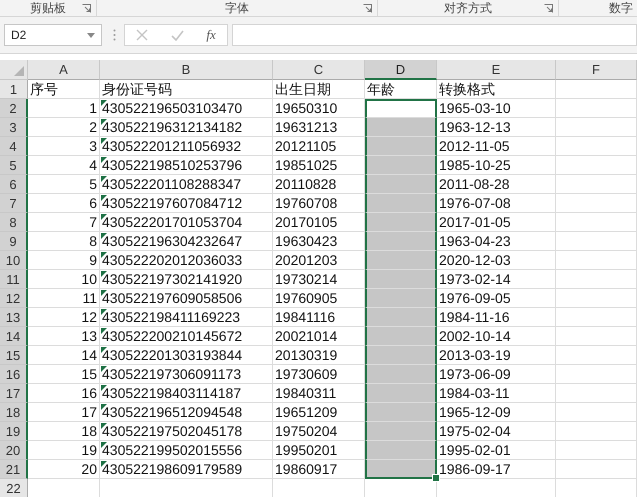  What do you see at coordinates (186, 469) in the screenshot?
I see `table-cell: 430522198609179589` at bounding box center [186, 469].